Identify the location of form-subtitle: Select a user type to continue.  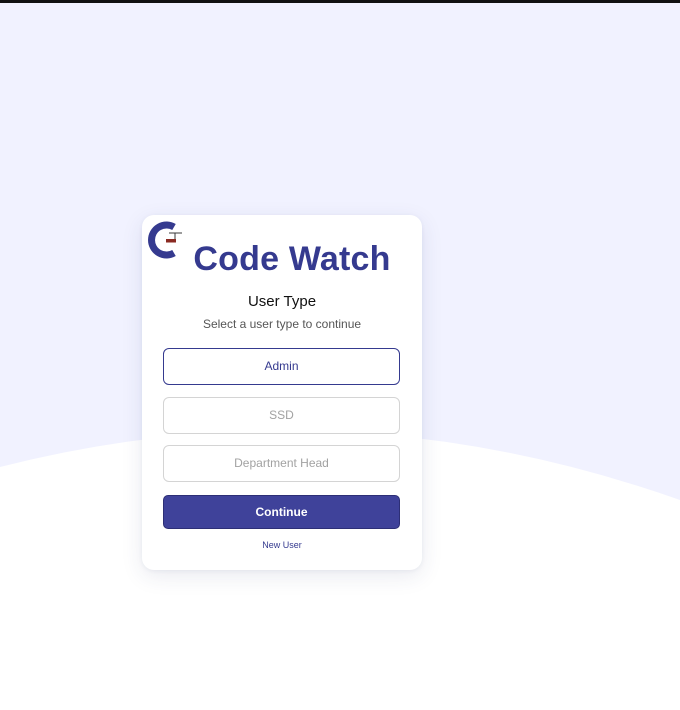
(282, 324).